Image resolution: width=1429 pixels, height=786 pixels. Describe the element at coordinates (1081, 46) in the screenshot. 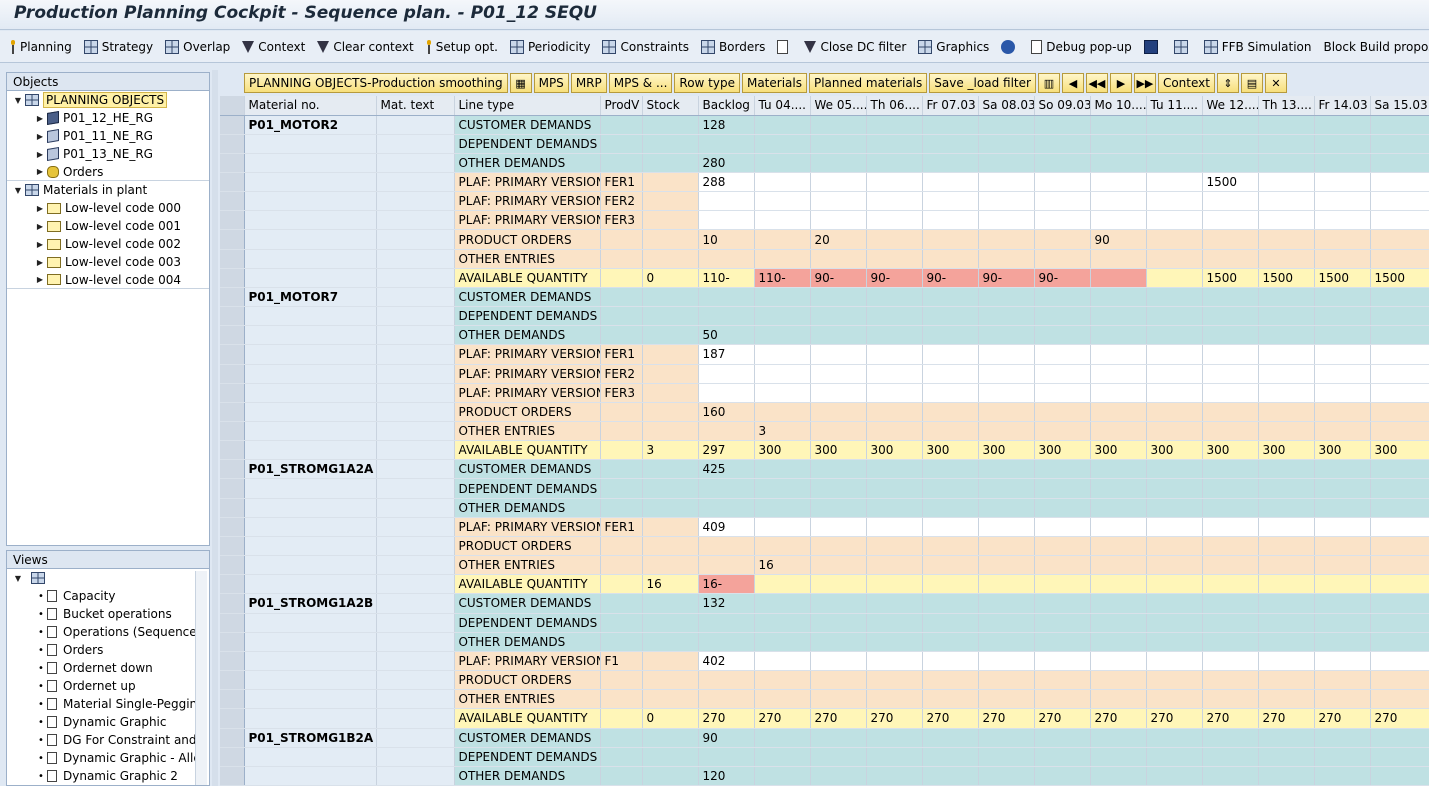

I see `toolbar-button-debug-pop-up: Debug pop-up` at that location.